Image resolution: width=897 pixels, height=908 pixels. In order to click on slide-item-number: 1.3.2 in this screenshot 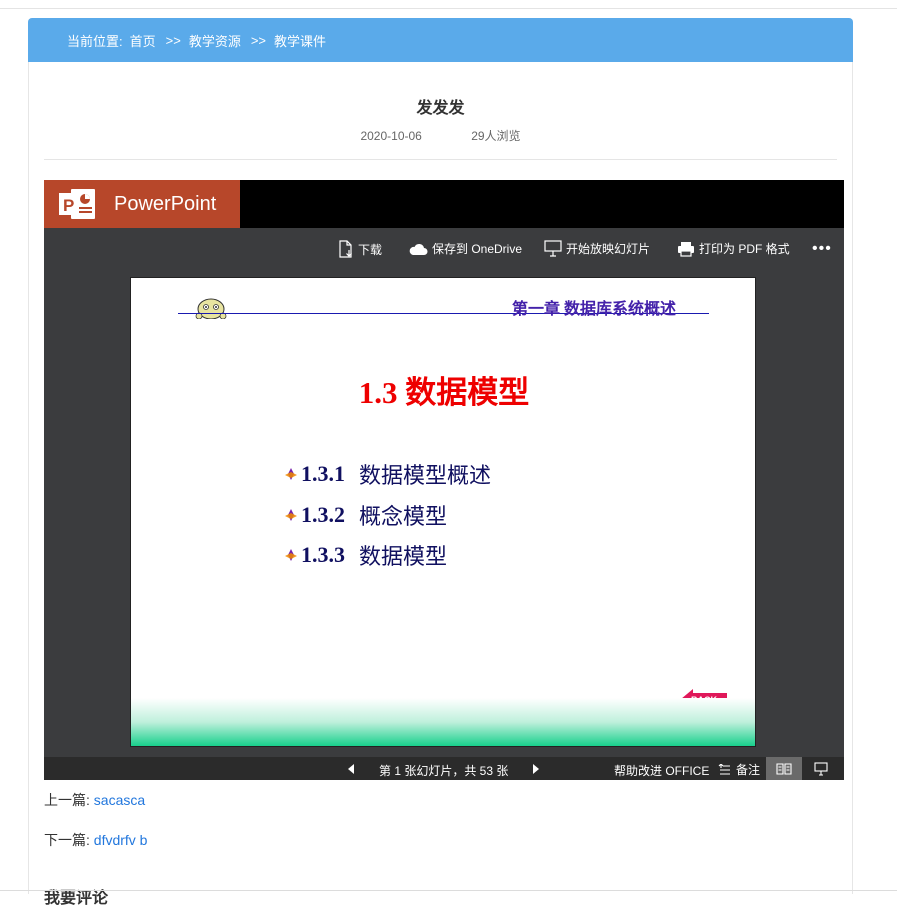, I will do `click(323, 514)`.